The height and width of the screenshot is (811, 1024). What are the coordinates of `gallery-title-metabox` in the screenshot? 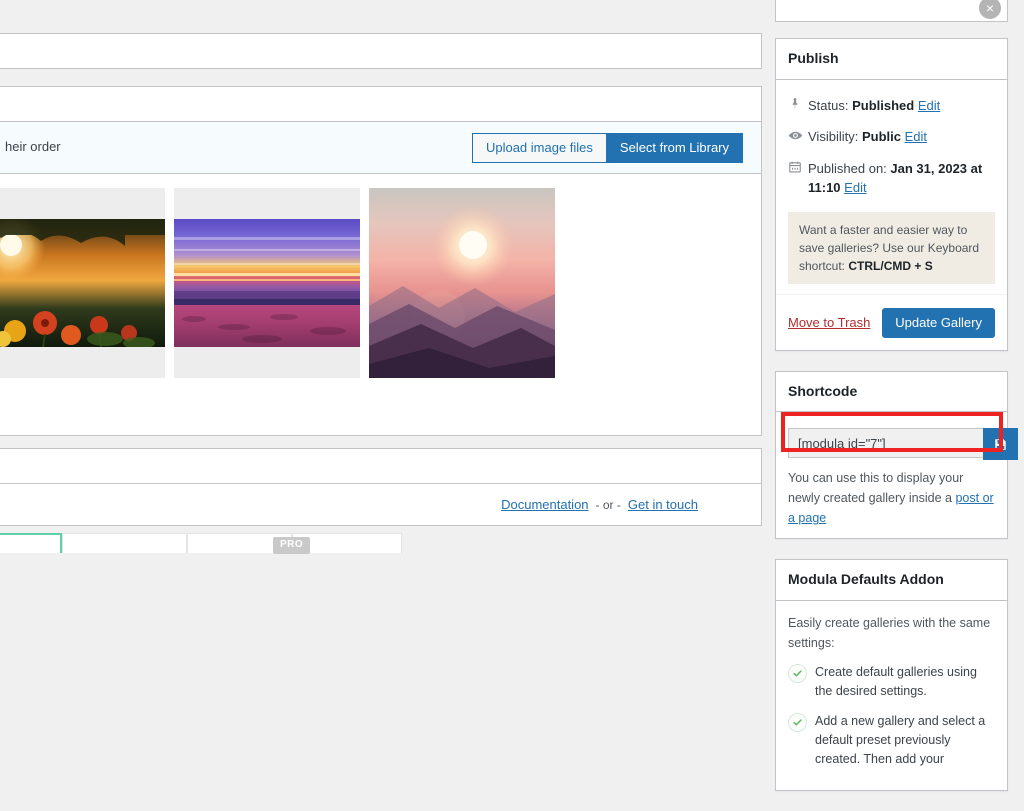 It's located at (381, 51).